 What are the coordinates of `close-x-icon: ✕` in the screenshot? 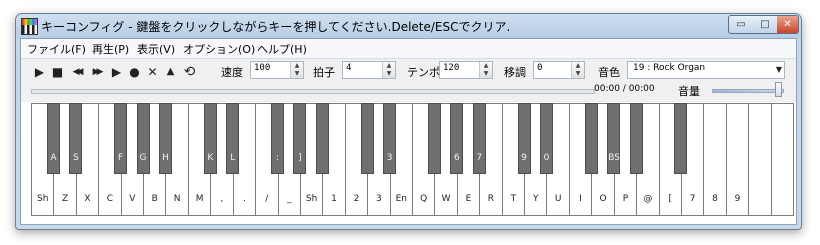 It's located at (152, 72).